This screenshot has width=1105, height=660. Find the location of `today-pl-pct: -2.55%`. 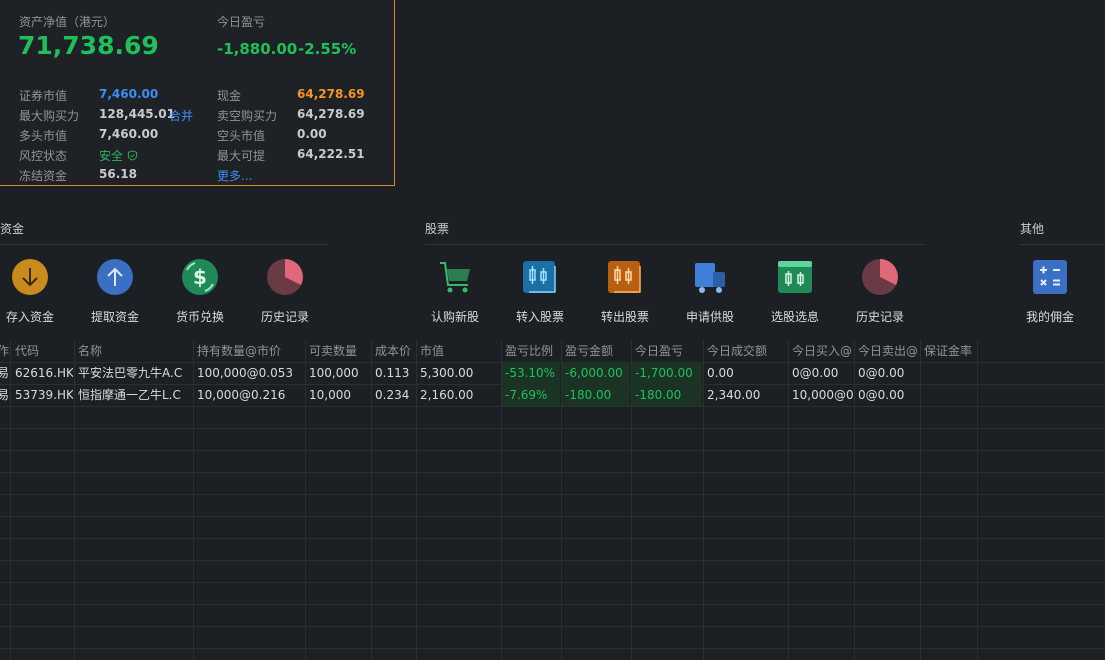

today-pl-pct: -2.55% is located at coordinates (327, 49).